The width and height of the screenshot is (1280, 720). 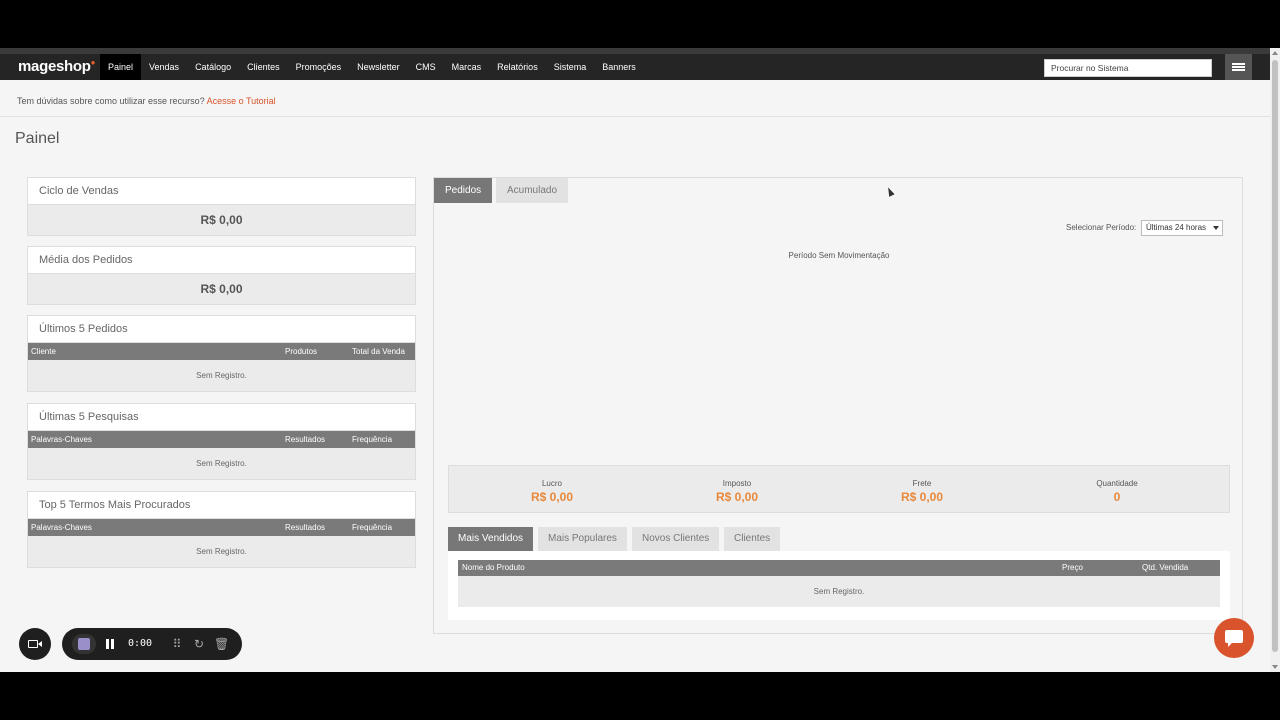 I want to click on no-movement-message: Período Sem Movimentação, so click(x=839, y=255).